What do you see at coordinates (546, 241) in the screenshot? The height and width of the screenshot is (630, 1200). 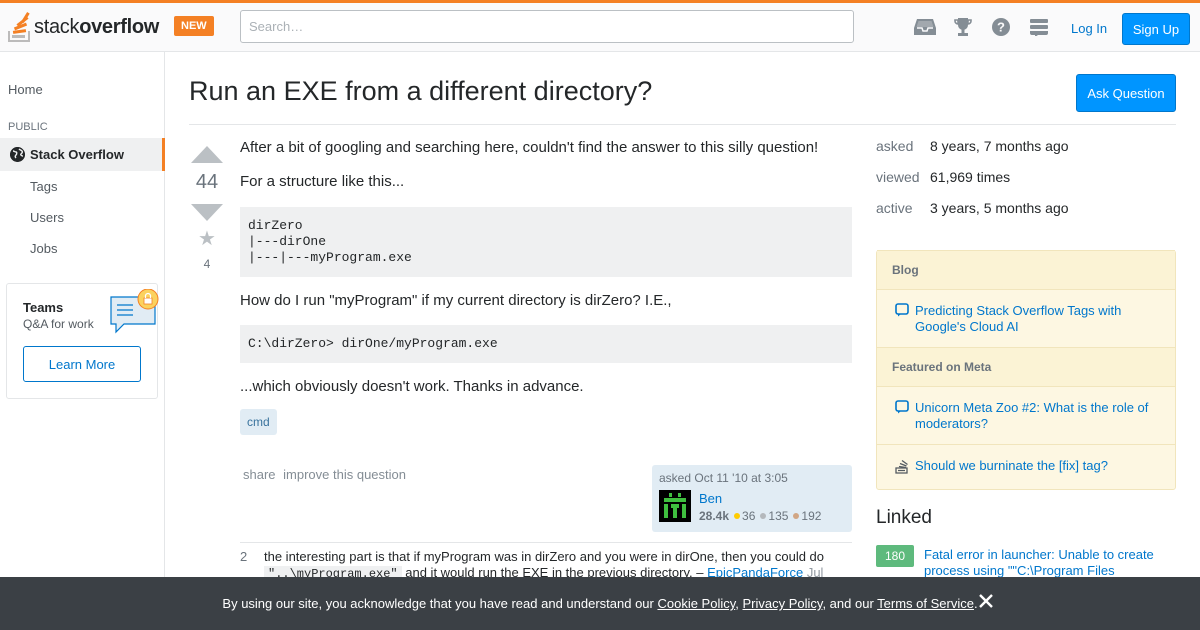 I see `code-block: dirZero |---dirOne |---|---myProgram.exe` at bounding box center [546, 241].